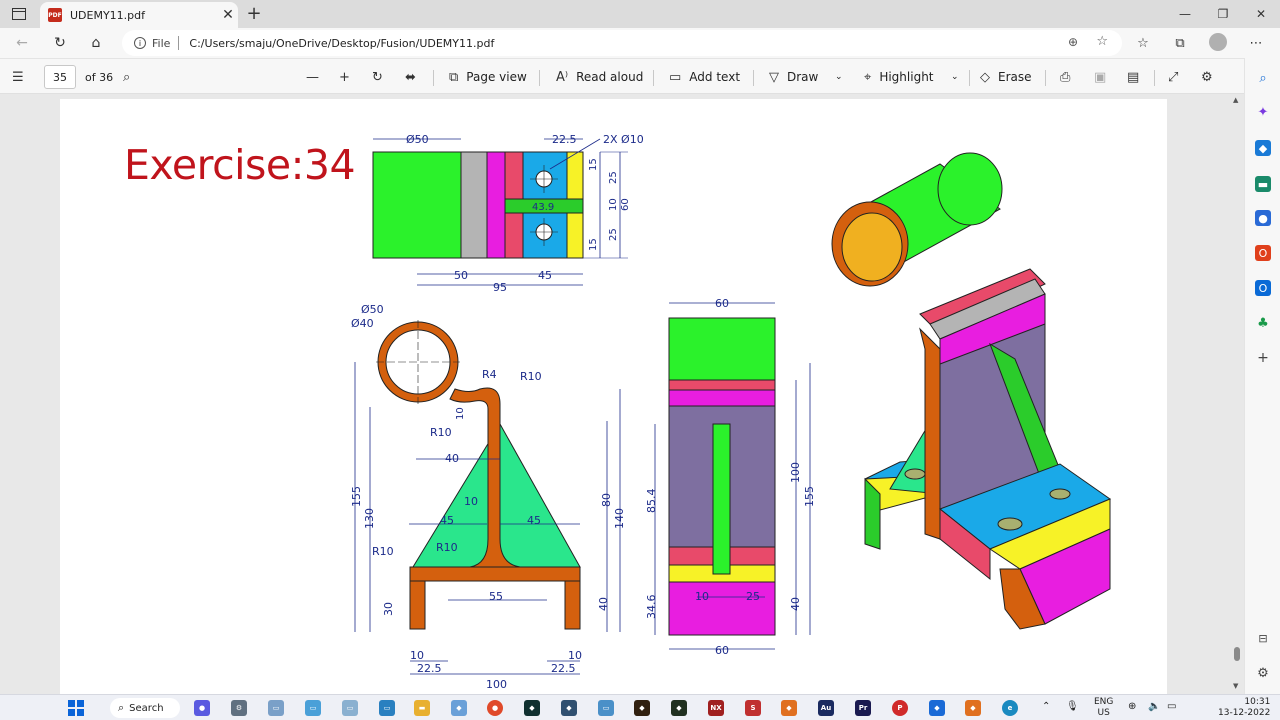 This screenshot has width=1280, height=720. Describe the element at coordinates (60, 77) in the screenshot. I see `page-number-input: 35` at that location.